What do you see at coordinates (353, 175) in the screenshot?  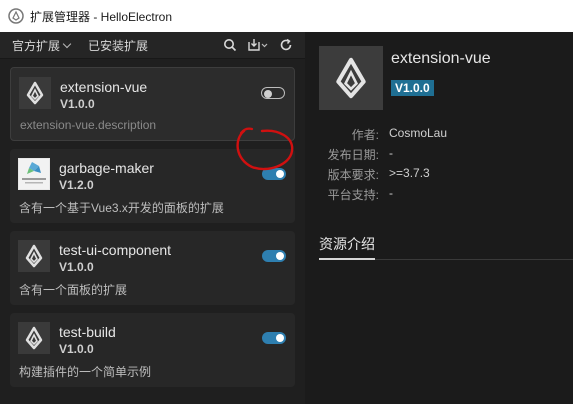 I see `meta-label: 版本要求:` at bounding box center [353, 175].